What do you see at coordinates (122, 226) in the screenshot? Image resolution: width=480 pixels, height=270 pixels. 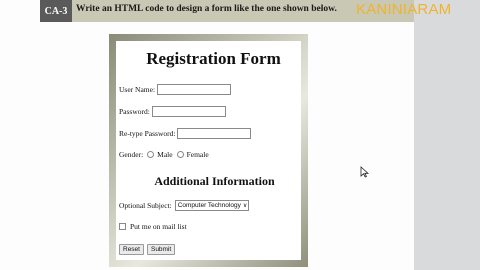 I see `mail-list-checkbox` at bounding box center [122, 226].